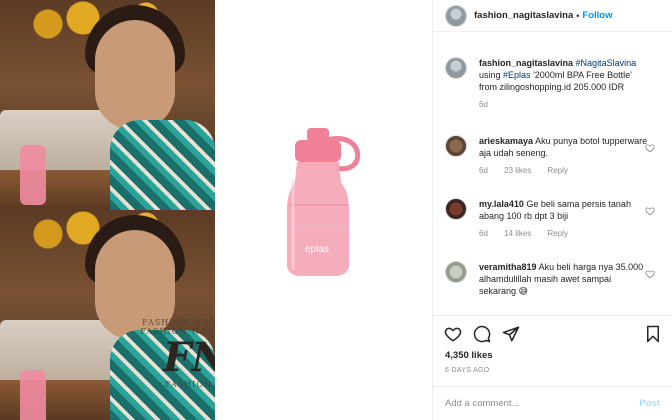  What do you see at coordinates (597, 15) in the screenshot?
I see `follow-button: Follow` at bounding box center [597, 15].